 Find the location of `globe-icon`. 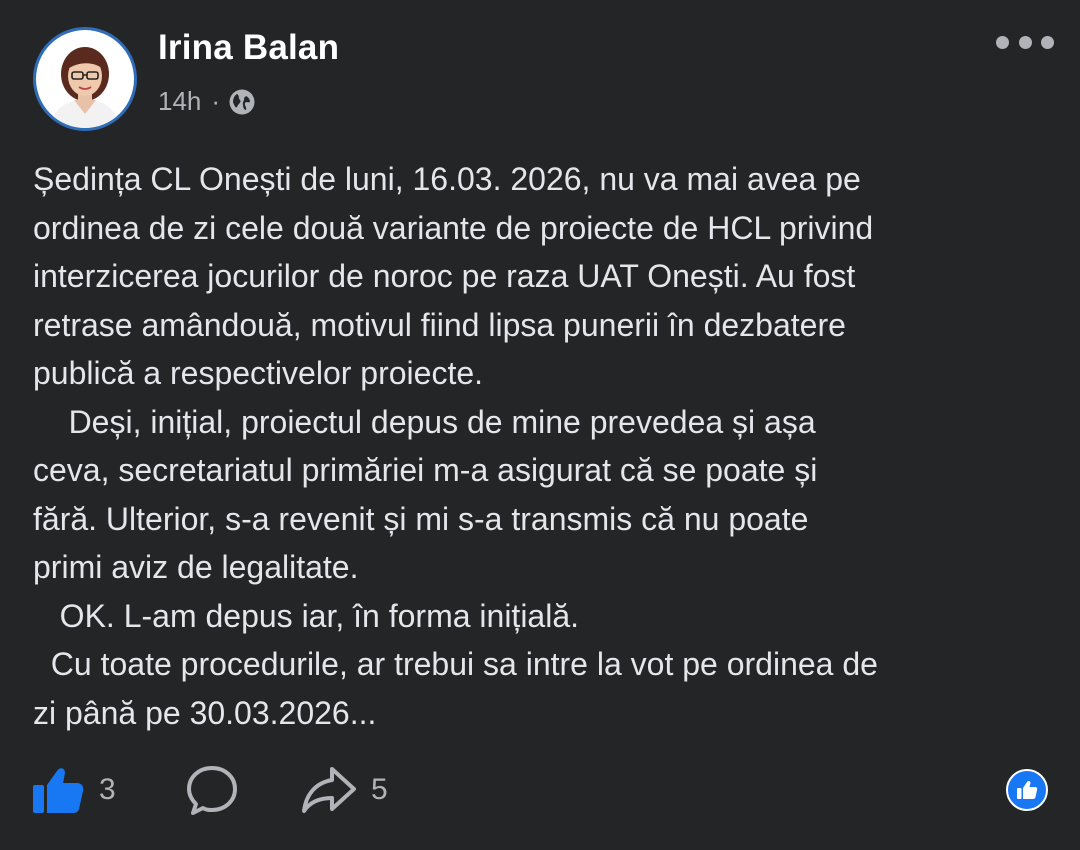

globe-icon is located at coordinates (242, 102).